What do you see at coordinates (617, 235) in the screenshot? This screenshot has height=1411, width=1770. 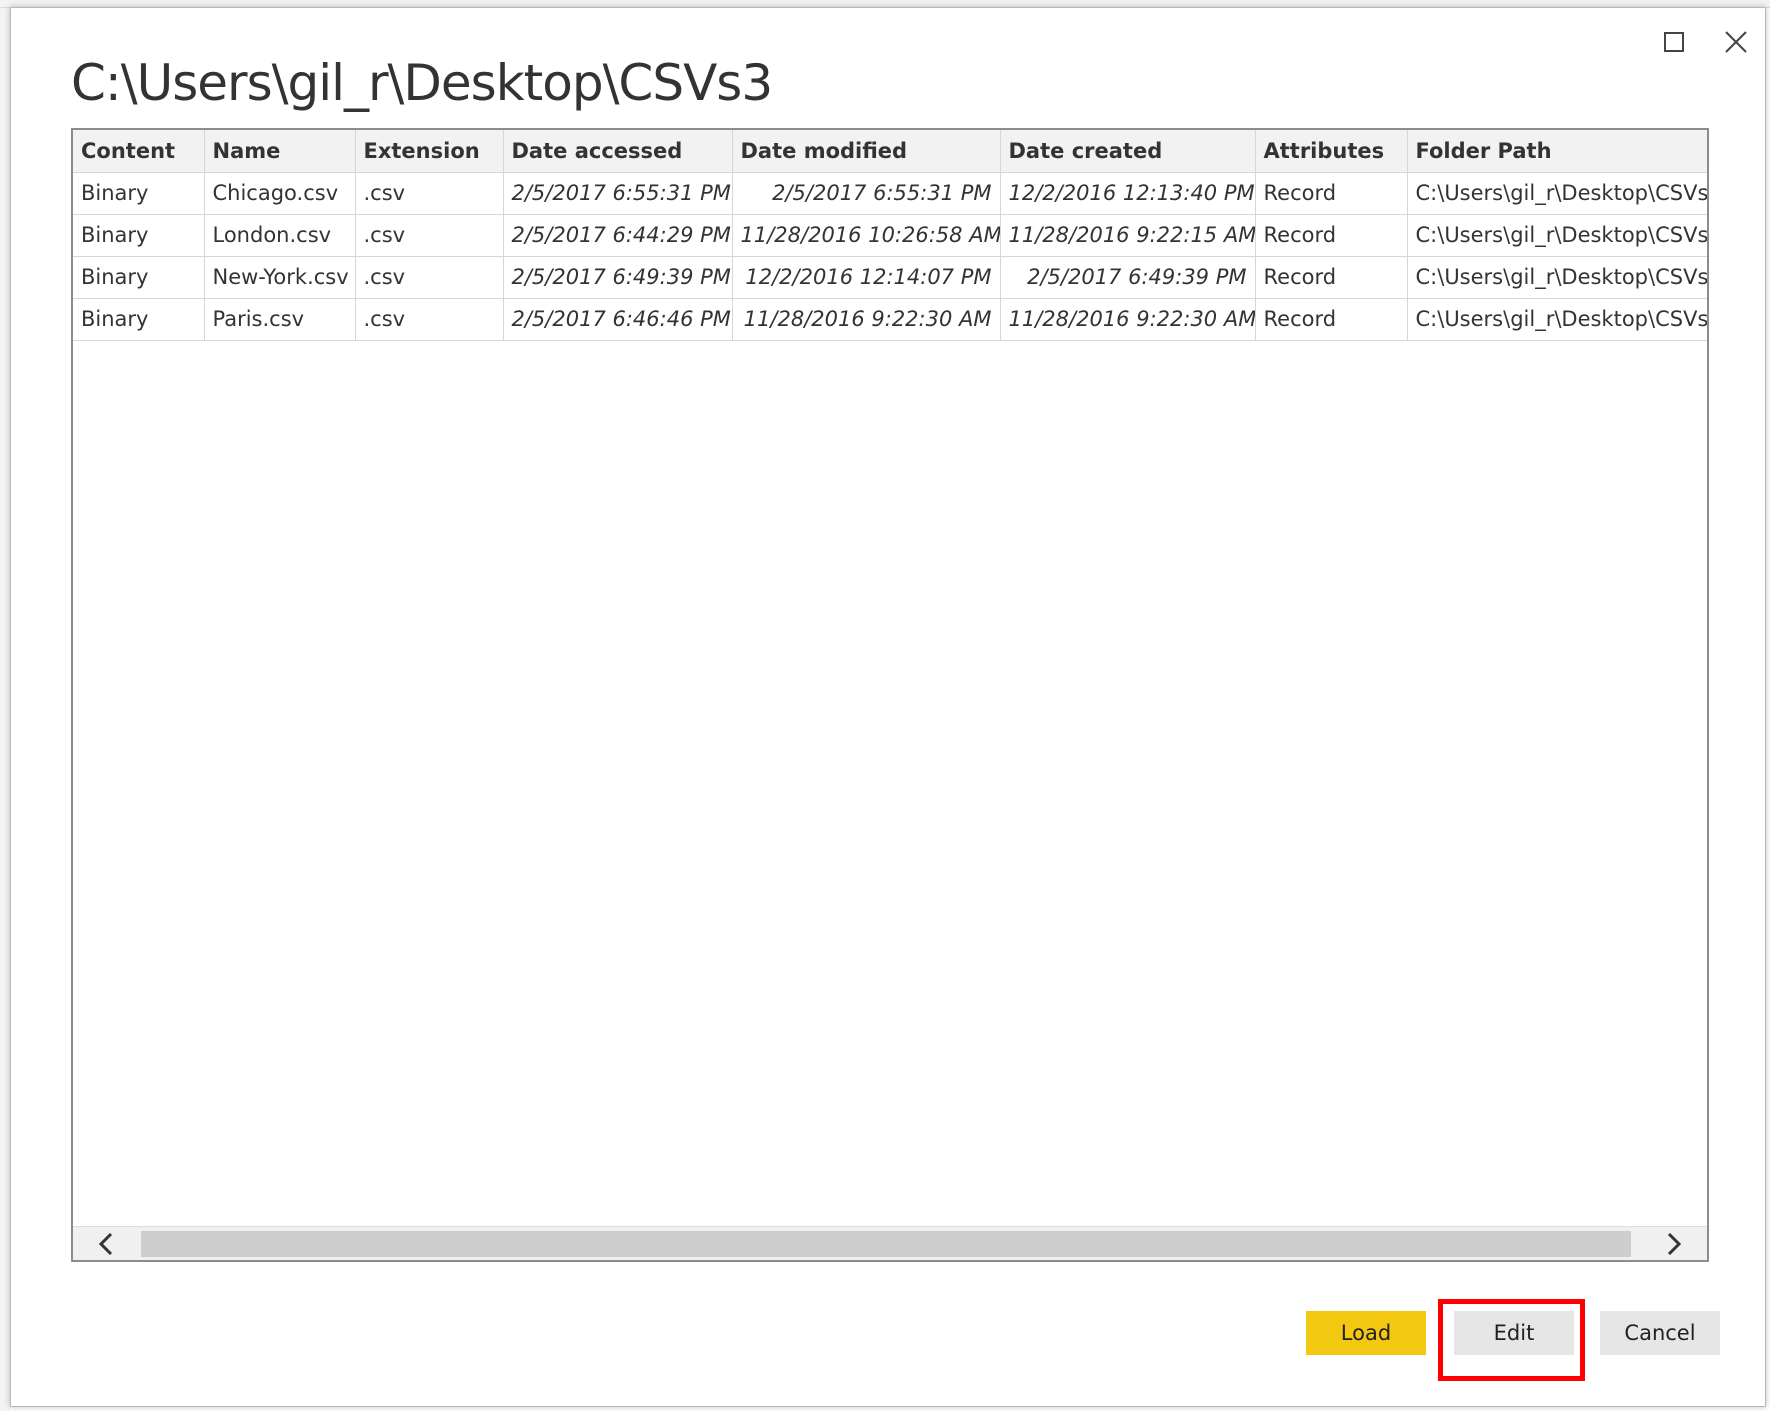 I see `cell-date-accessed: 2/5/2017 6:44:29 PM` at bounding box center [617, 235].